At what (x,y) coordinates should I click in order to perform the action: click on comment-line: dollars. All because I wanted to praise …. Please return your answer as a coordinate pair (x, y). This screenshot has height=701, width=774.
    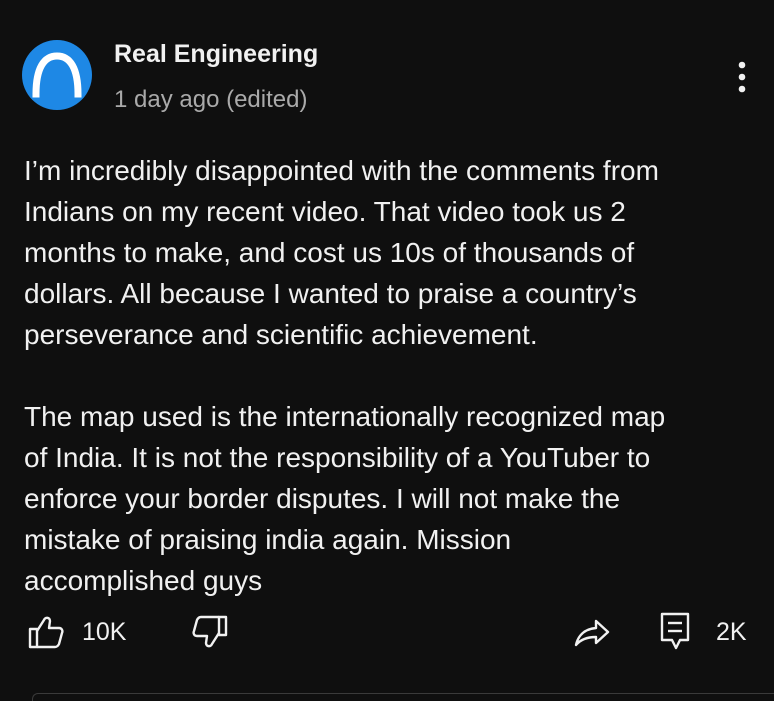
    Looking at the image, I should click on (330, 293).